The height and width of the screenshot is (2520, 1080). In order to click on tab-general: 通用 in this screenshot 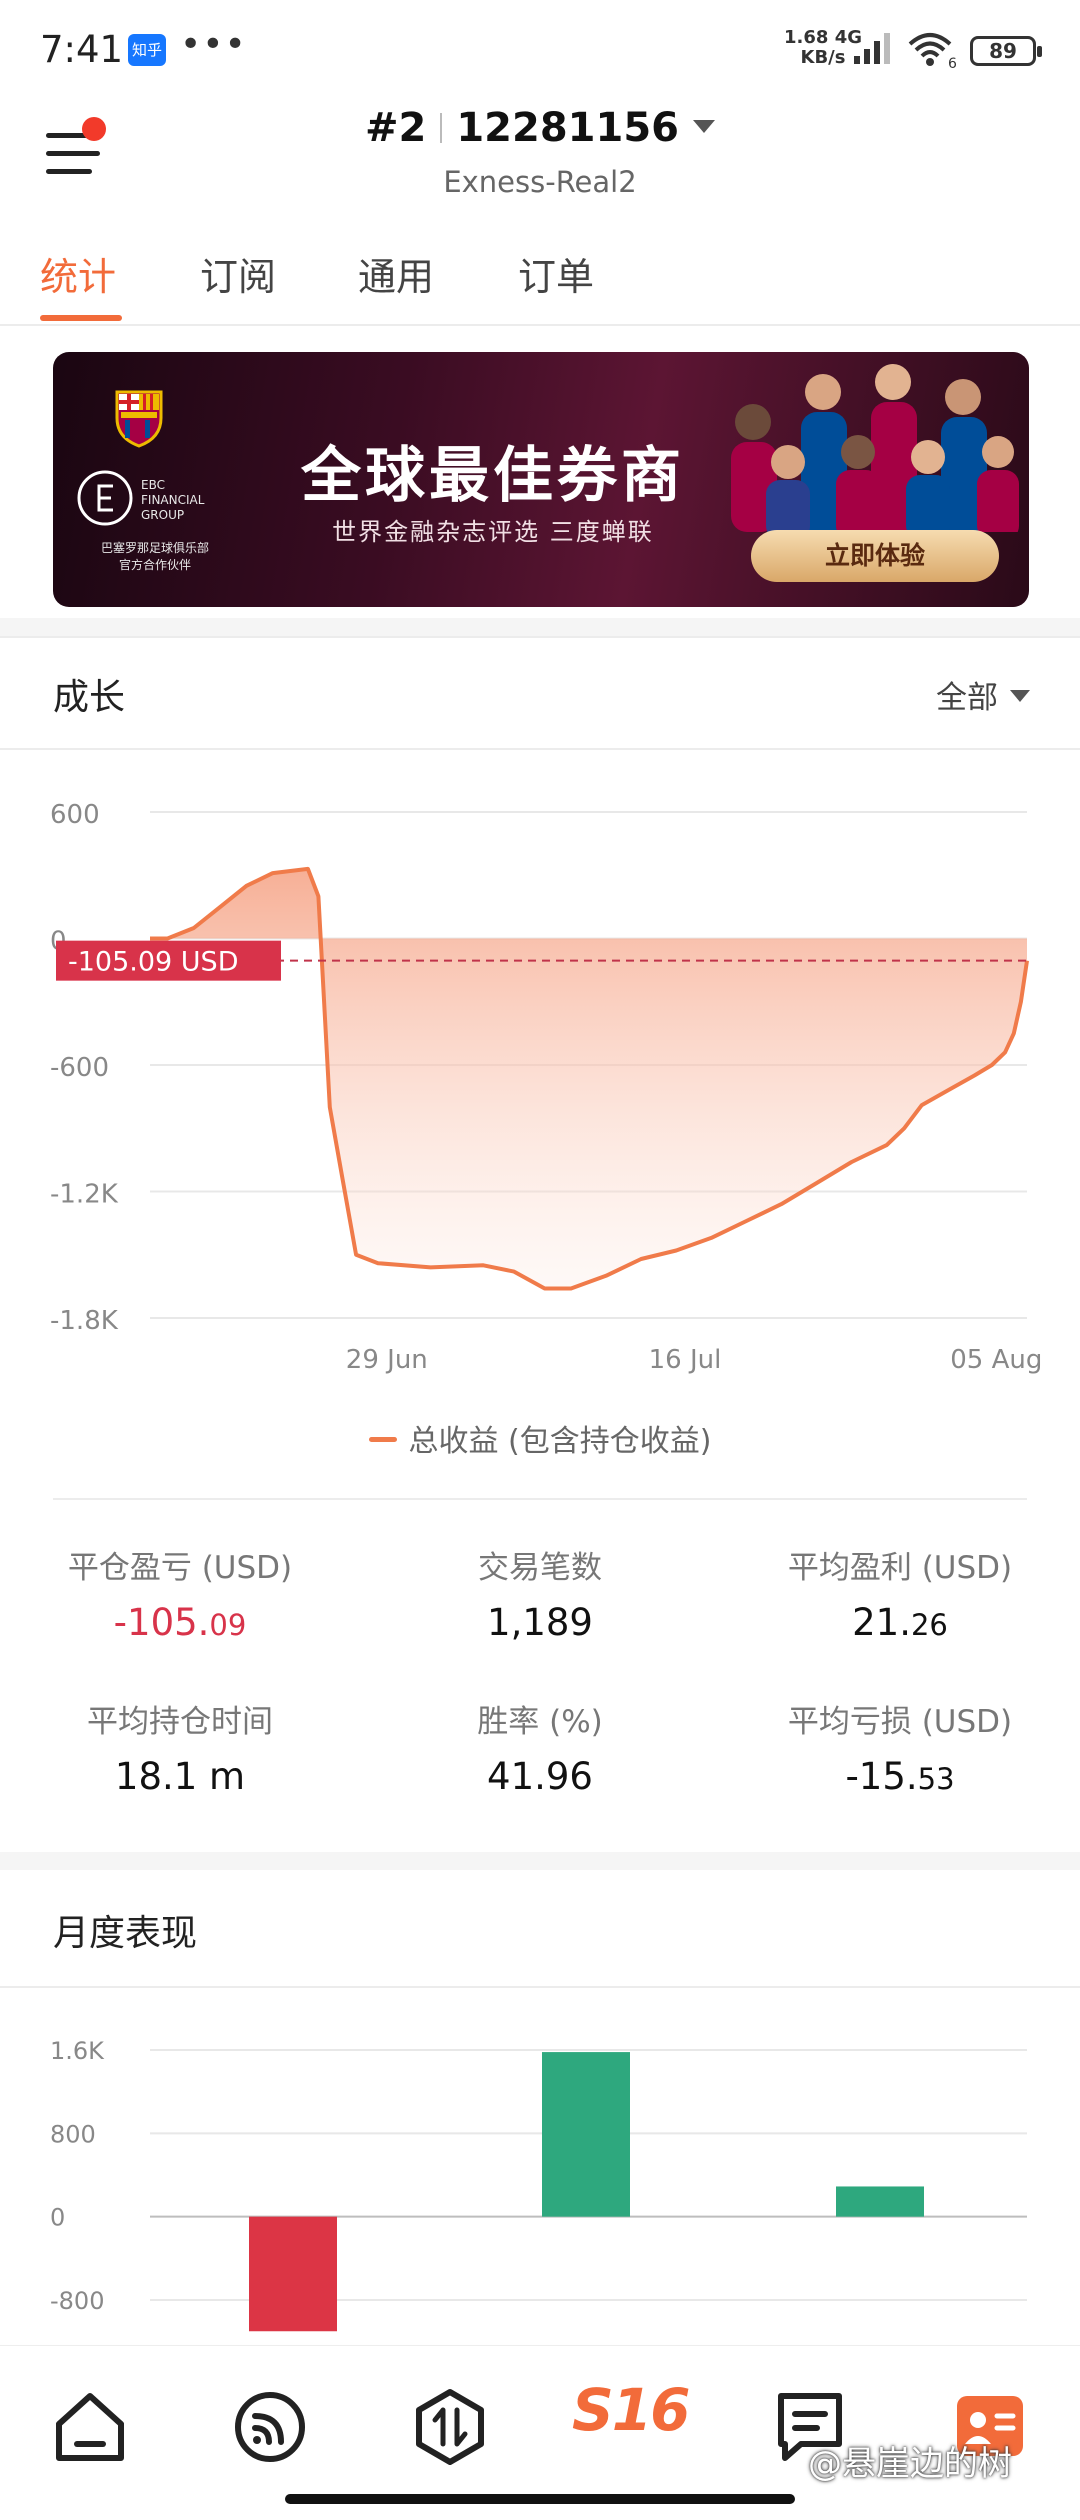, I will do `click(396, 273)`.